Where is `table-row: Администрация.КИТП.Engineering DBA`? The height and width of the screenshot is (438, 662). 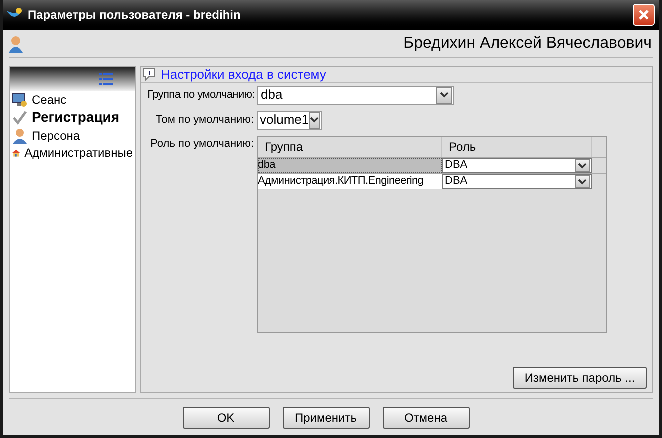 table-row: Администрация.КИТП.Engineering DBA is located at coordinates (432, 181).